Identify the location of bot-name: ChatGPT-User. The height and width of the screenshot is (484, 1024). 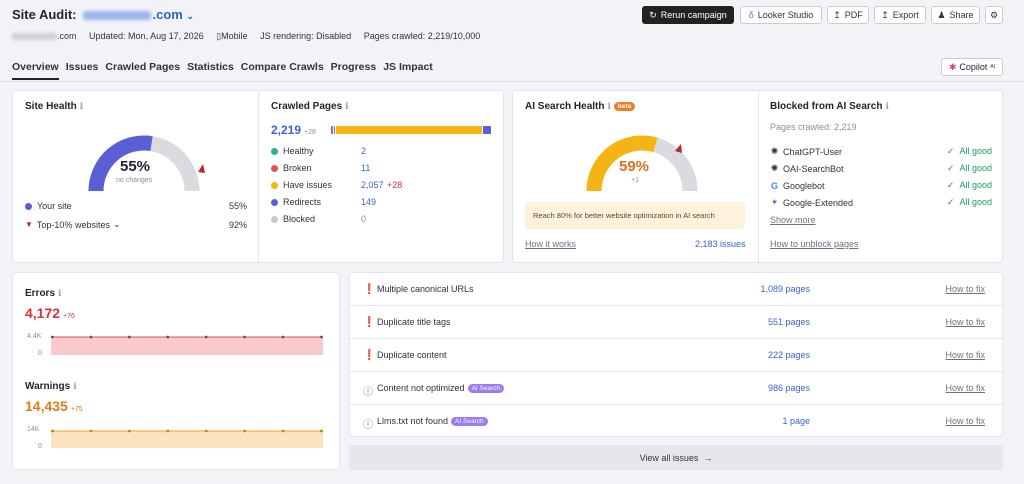
(813, 151).